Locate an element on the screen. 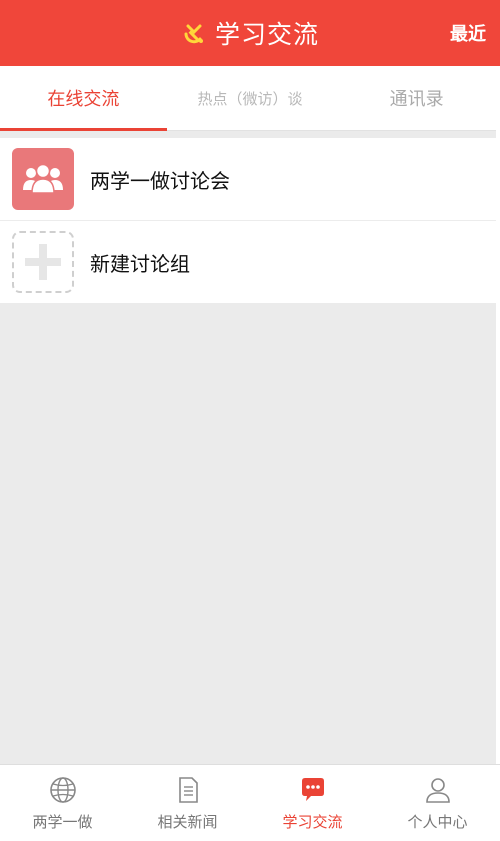 The image size is (500, 841). nav-item-related-news: 相关新闻 is located at coordinates (187, 803).